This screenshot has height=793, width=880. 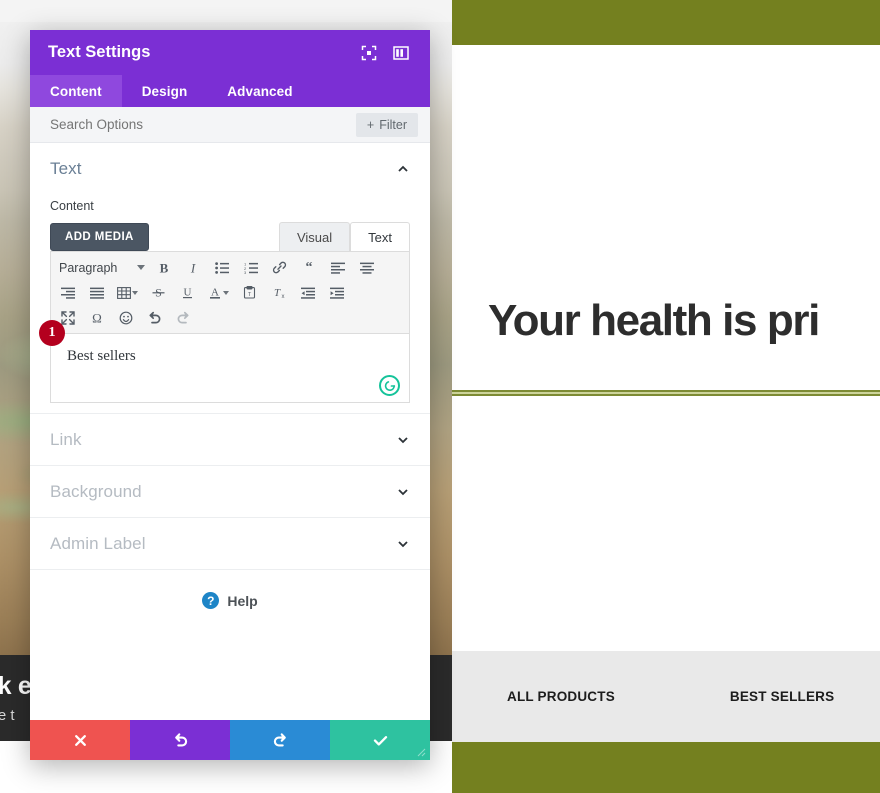 I want to click on bulleted-list-icon, so click(x=221, y=268).